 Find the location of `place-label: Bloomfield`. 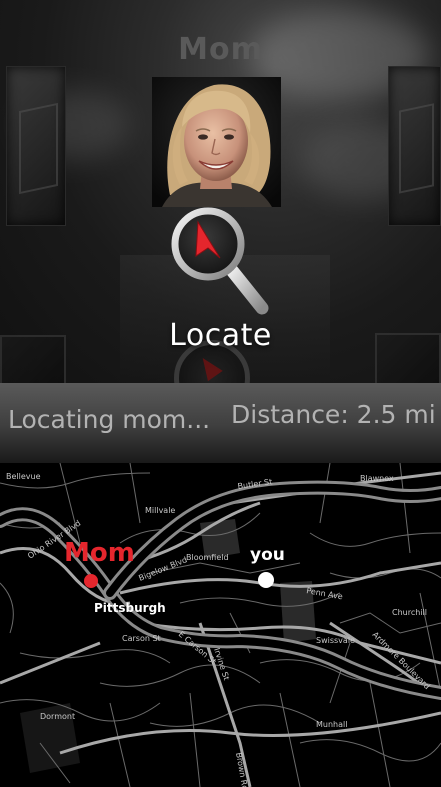

place-label: Bloomfield is located at coordinates (207, 557).